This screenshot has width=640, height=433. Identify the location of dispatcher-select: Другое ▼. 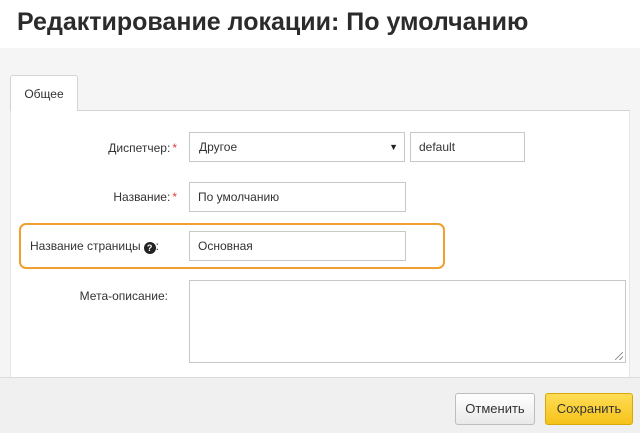
(297, 147).